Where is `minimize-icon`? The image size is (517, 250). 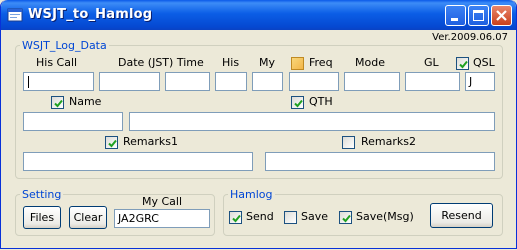
minimize-icon is located at coordinates (454, 19).